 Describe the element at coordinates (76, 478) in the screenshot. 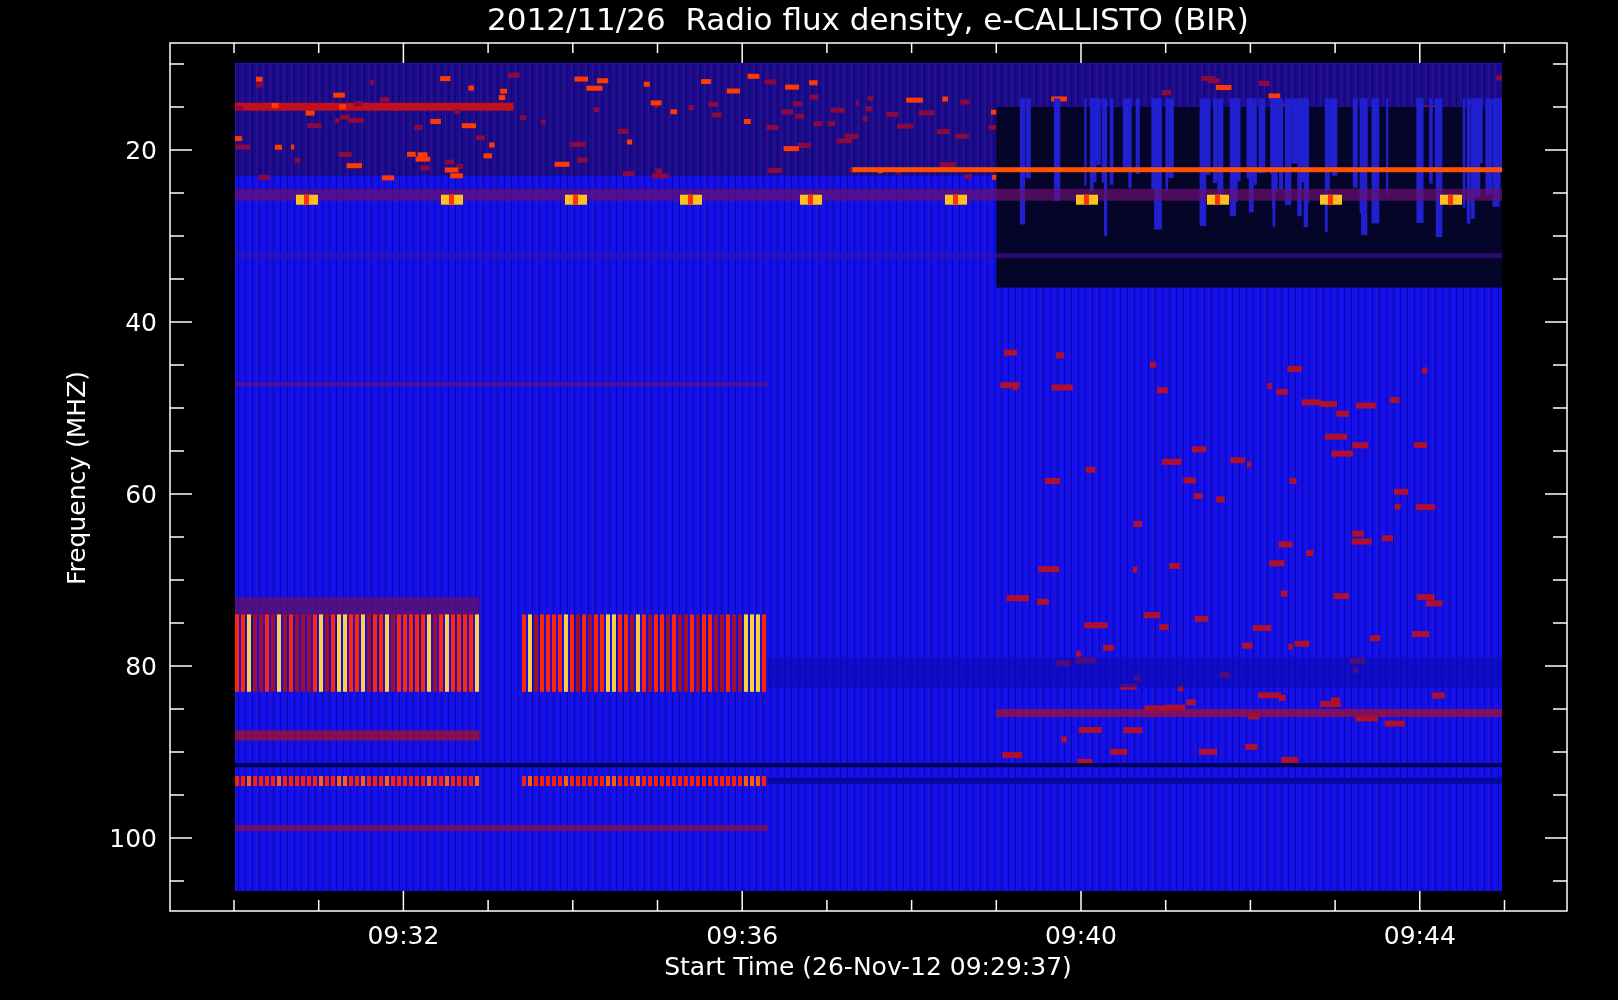

I see `y-axis-label: Frequency (MHZ)` at that location.